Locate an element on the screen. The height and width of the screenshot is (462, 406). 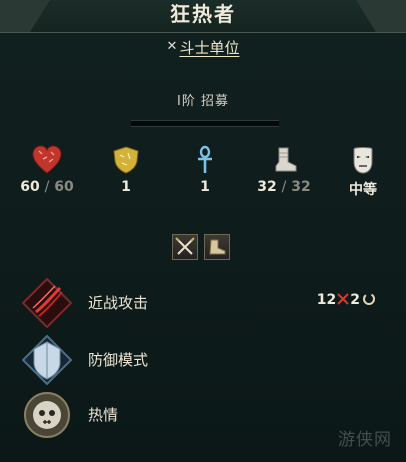
resolve-stat: 1 is located at coordinates (205, 170).